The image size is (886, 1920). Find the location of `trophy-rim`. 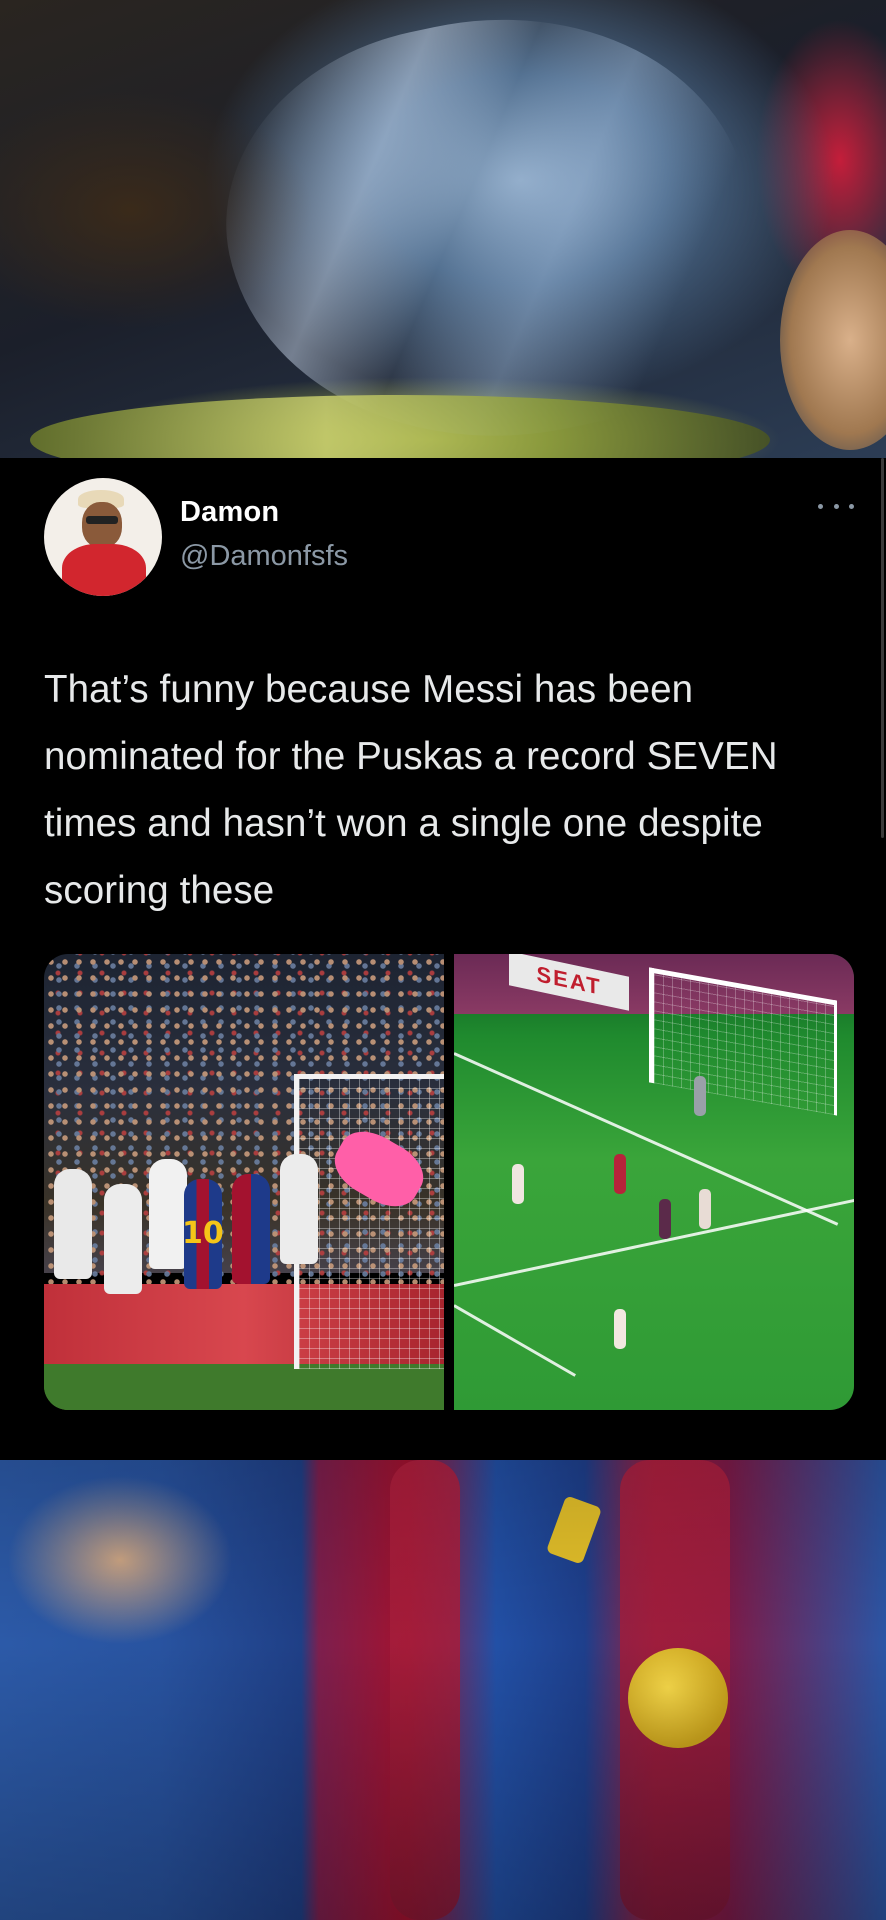

trophy-rim is located at coordinates (400, 426).